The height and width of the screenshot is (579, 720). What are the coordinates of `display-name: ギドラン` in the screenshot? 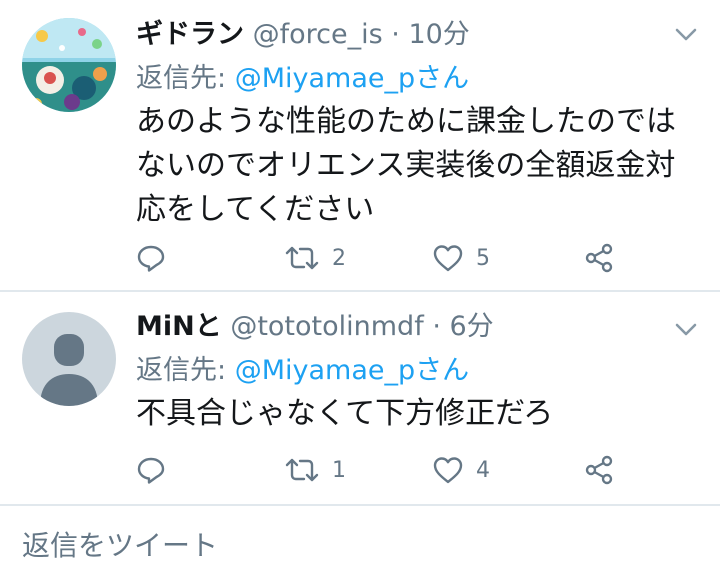 It's located at (190, 34).